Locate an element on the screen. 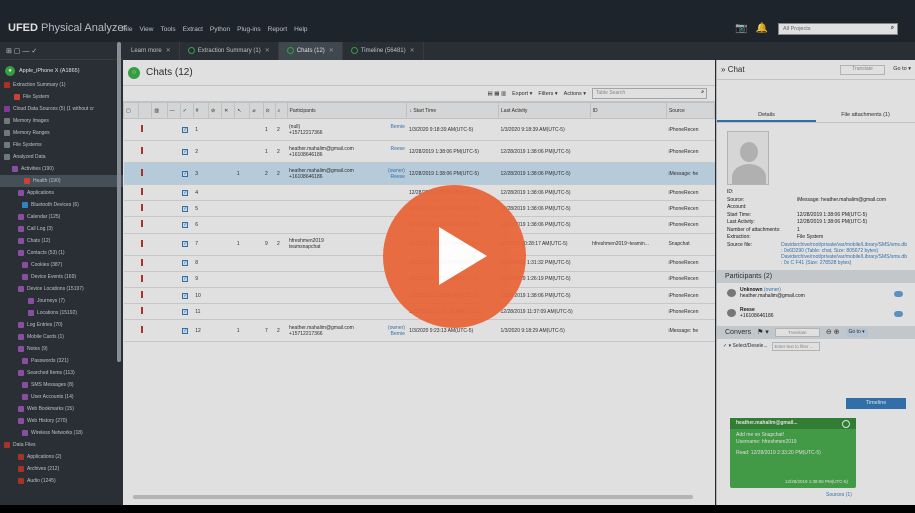  participant-item: Unknown (owner) heather.mahalim@gmail.com is located at coordinates (816, 293).